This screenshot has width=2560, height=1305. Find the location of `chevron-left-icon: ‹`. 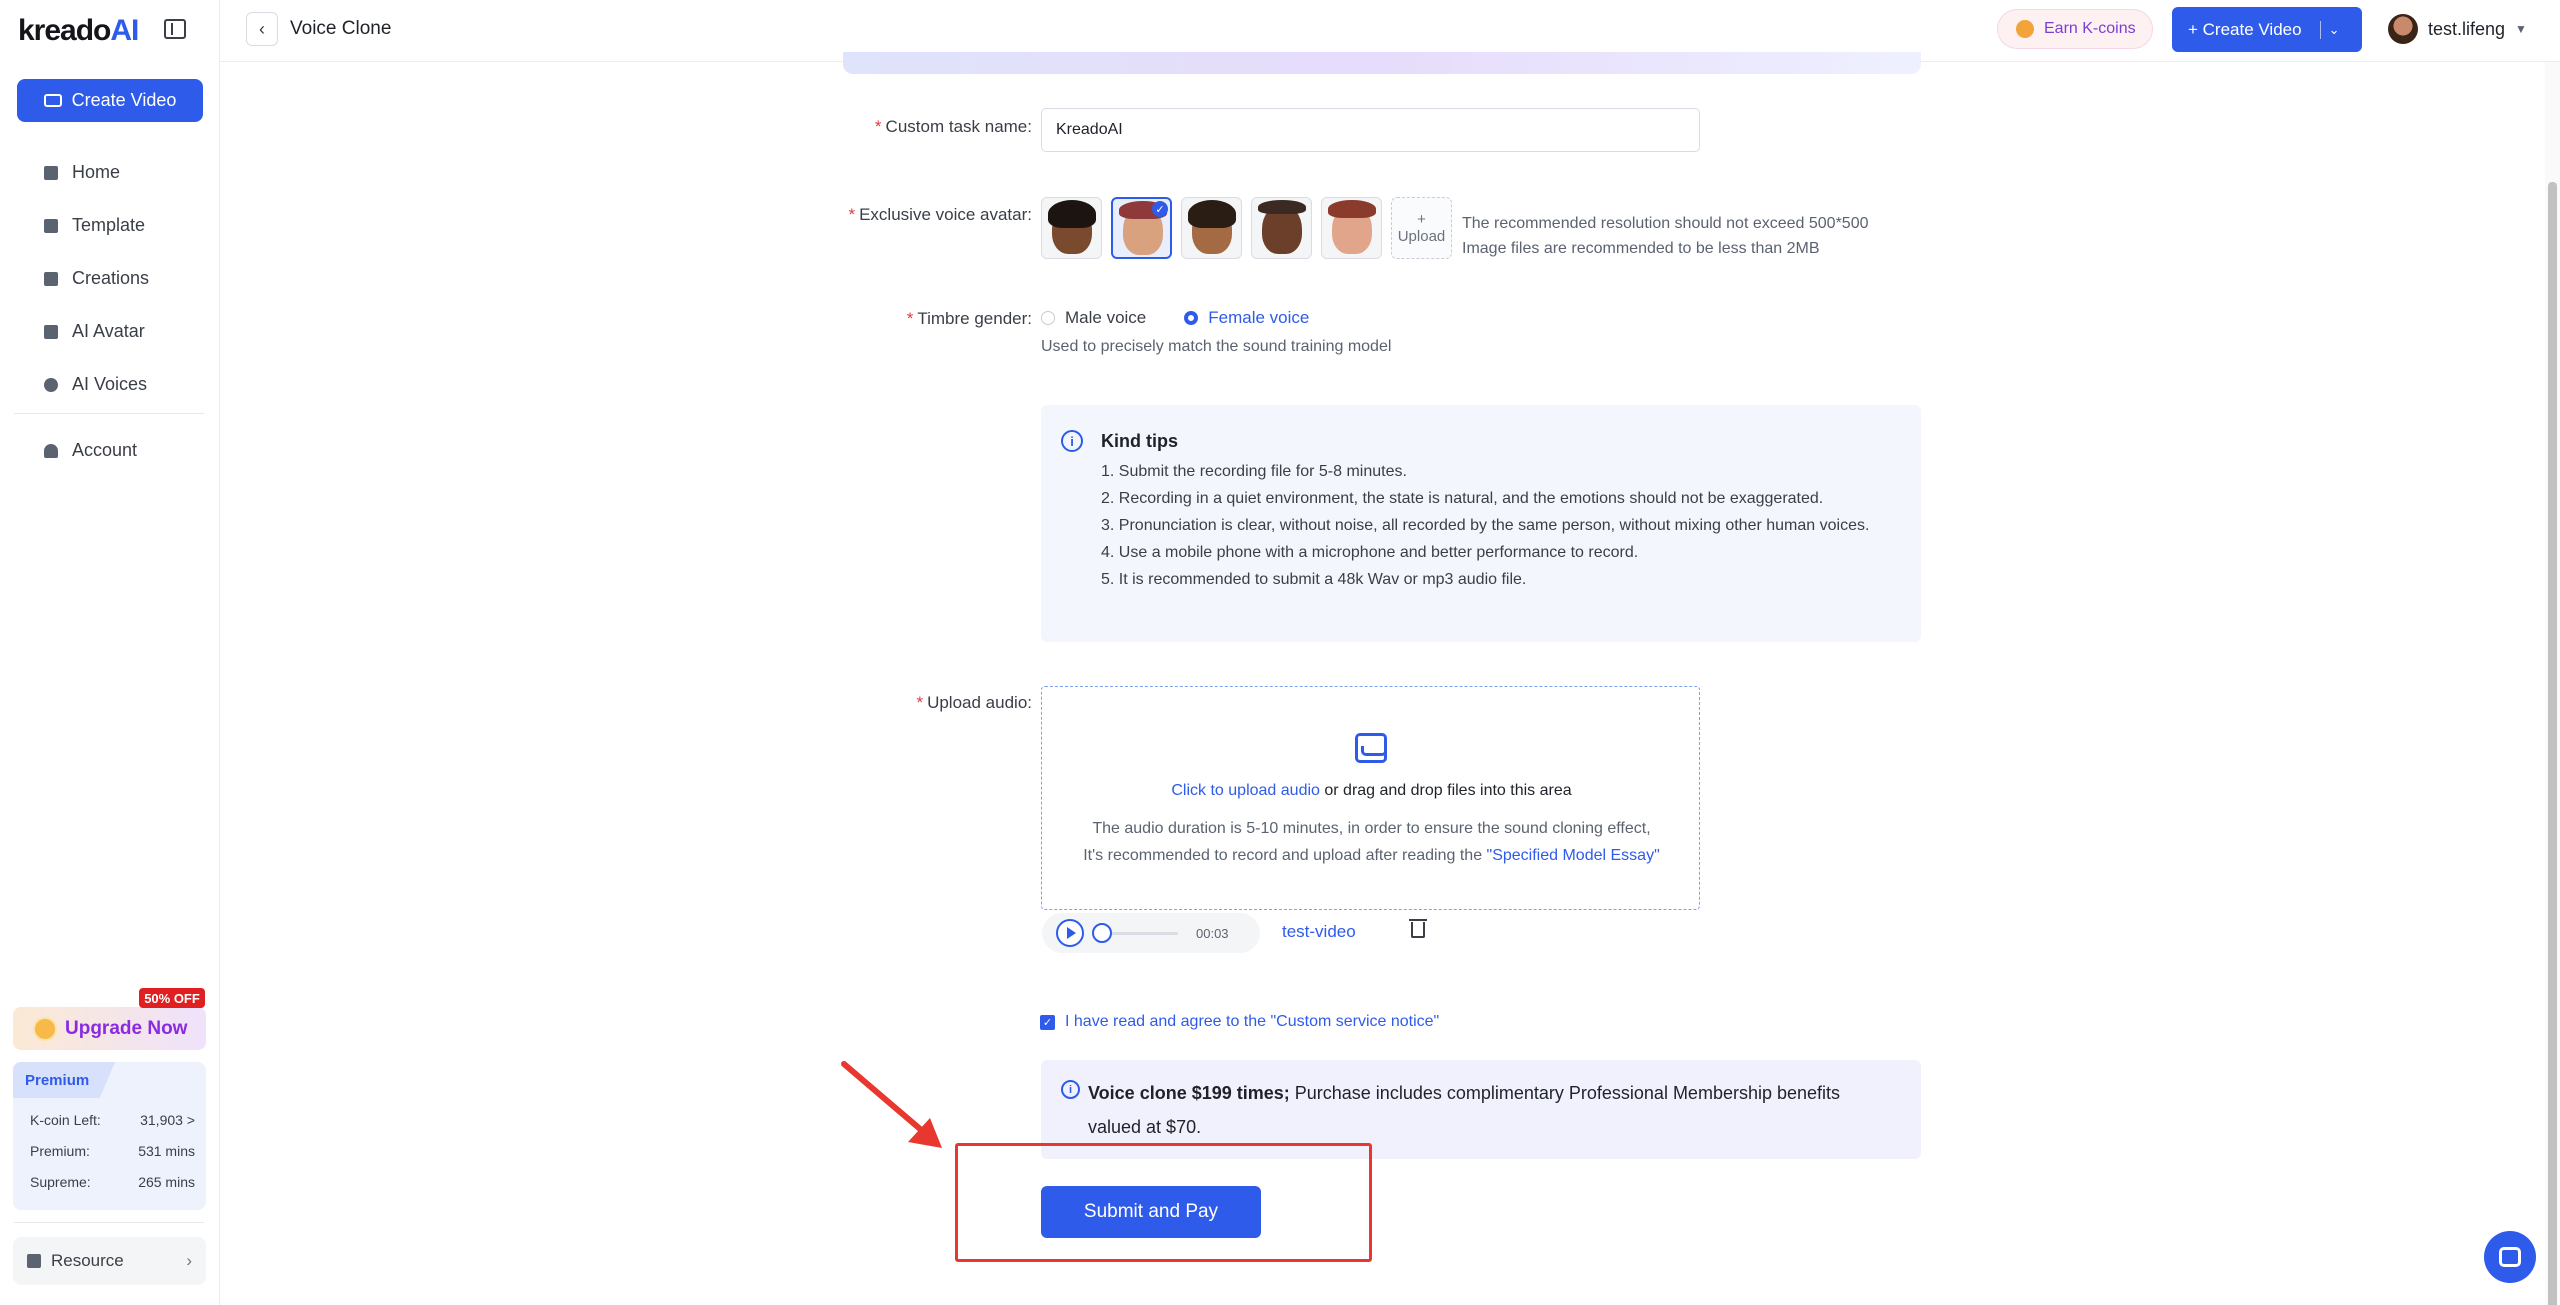

chevron-left-icon: ‹ is located at coordinates (262, 28).